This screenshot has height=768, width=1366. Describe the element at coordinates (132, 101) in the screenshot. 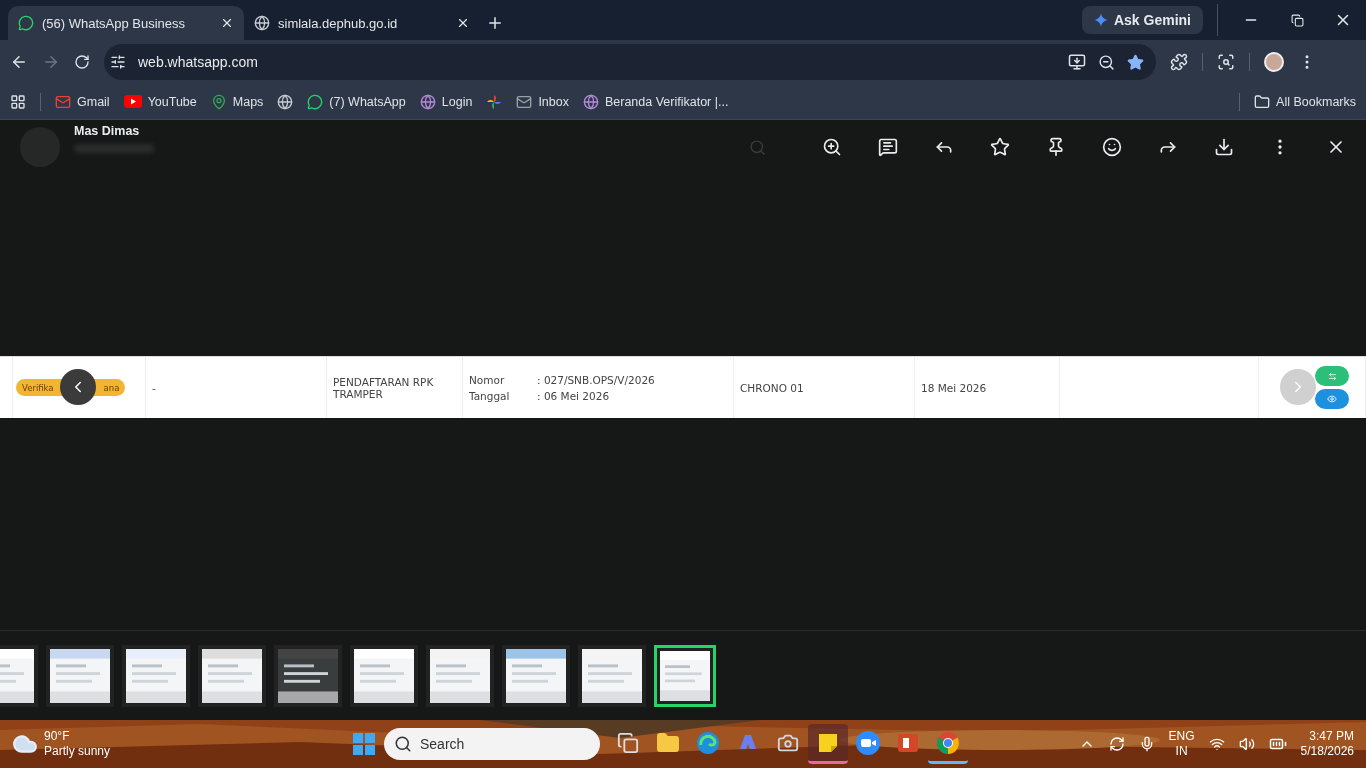

I see `play-icon` at that location.